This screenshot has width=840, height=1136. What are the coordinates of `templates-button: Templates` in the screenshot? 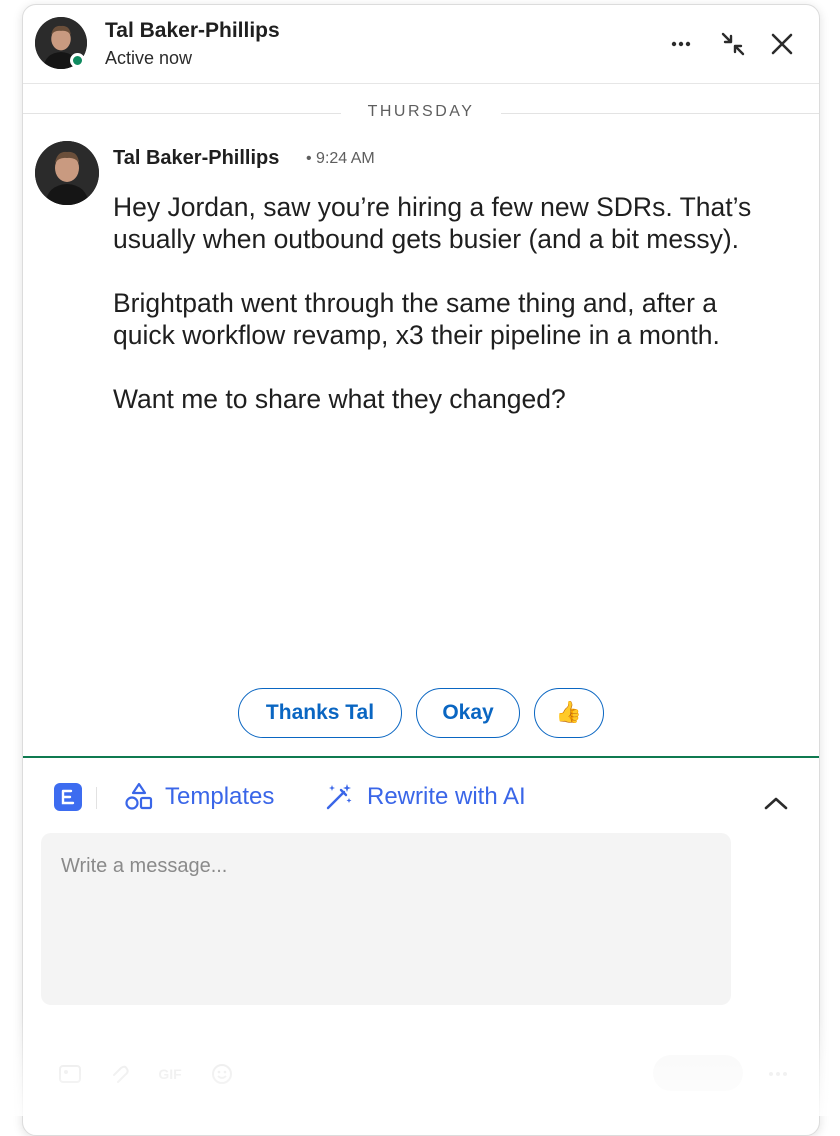 It's located at (198, 797).